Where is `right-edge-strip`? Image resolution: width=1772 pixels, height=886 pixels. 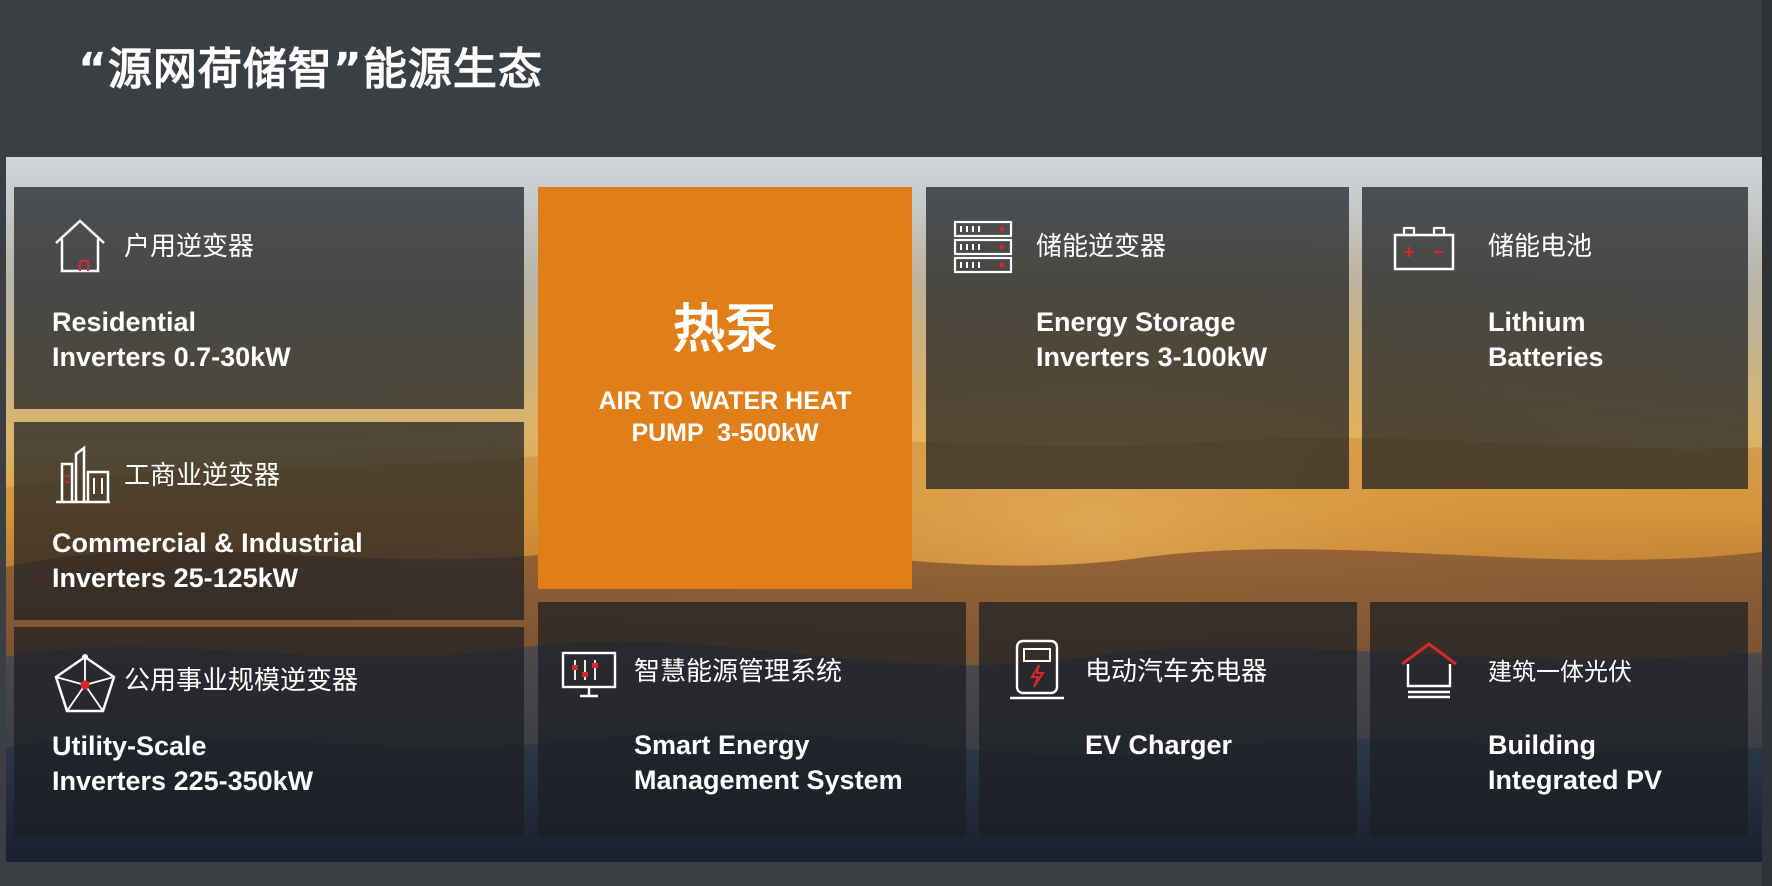 right-edge-strip is located at coordinates (1767, 443).